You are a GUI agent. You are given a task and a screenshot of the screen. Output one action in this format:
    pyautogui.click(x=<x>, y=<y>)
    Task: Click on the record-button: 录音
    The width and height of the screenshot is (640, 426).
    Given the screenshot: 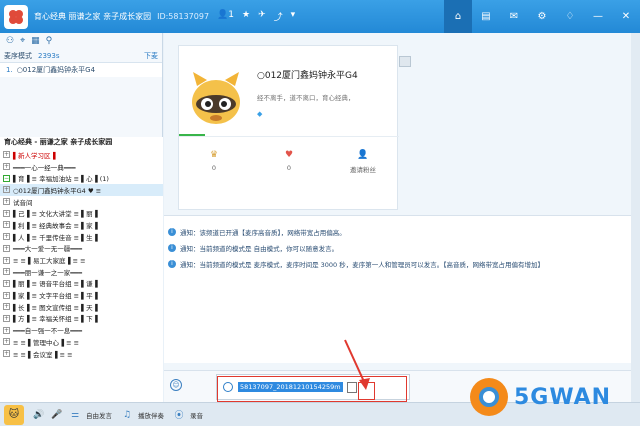 What is the action you would take?
    pyautogui.click(x=196, y=415)
    